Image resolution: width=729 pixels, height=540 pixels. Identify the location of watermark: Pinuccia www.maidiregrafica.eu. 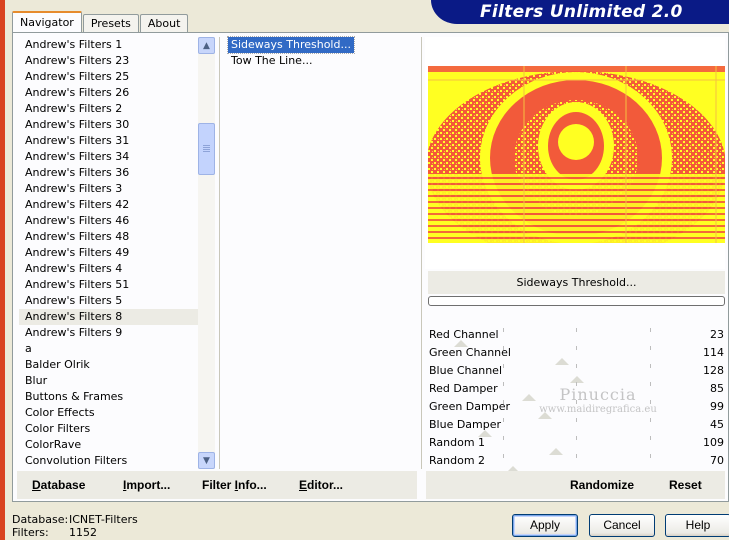
(598, 400).